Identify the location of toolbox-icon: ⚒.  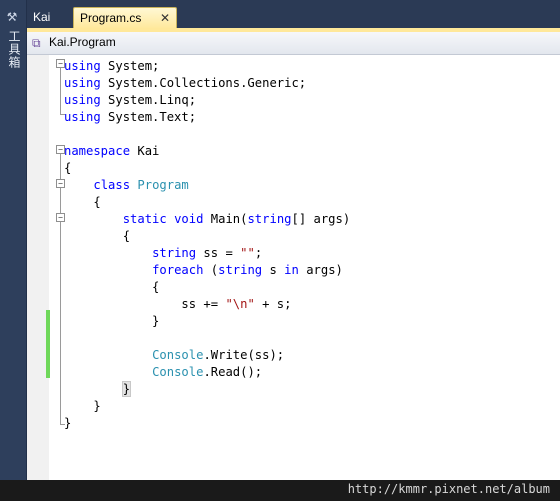
(12, 17).